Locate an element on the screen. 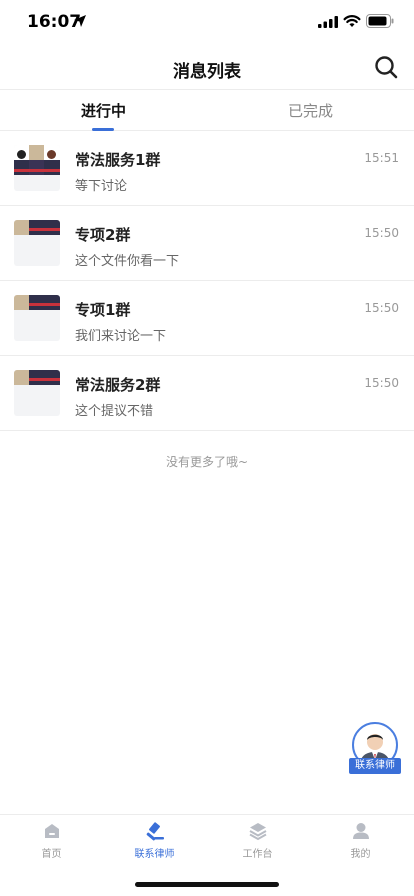  contact-lawyer-float-label: 联系律师 is located at coordinates (375, 766).